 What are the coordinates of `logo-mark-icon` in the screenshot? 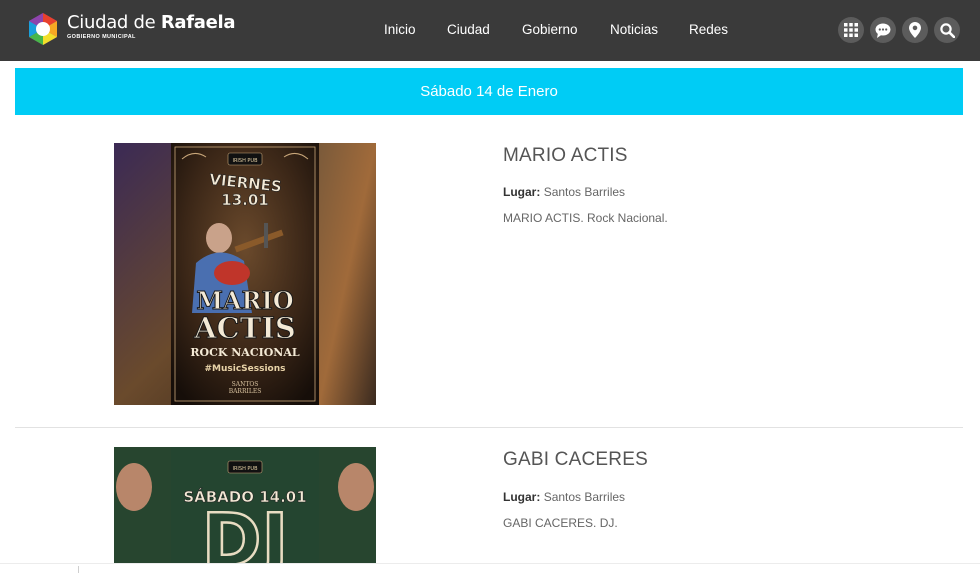 It's located at (43, 29).